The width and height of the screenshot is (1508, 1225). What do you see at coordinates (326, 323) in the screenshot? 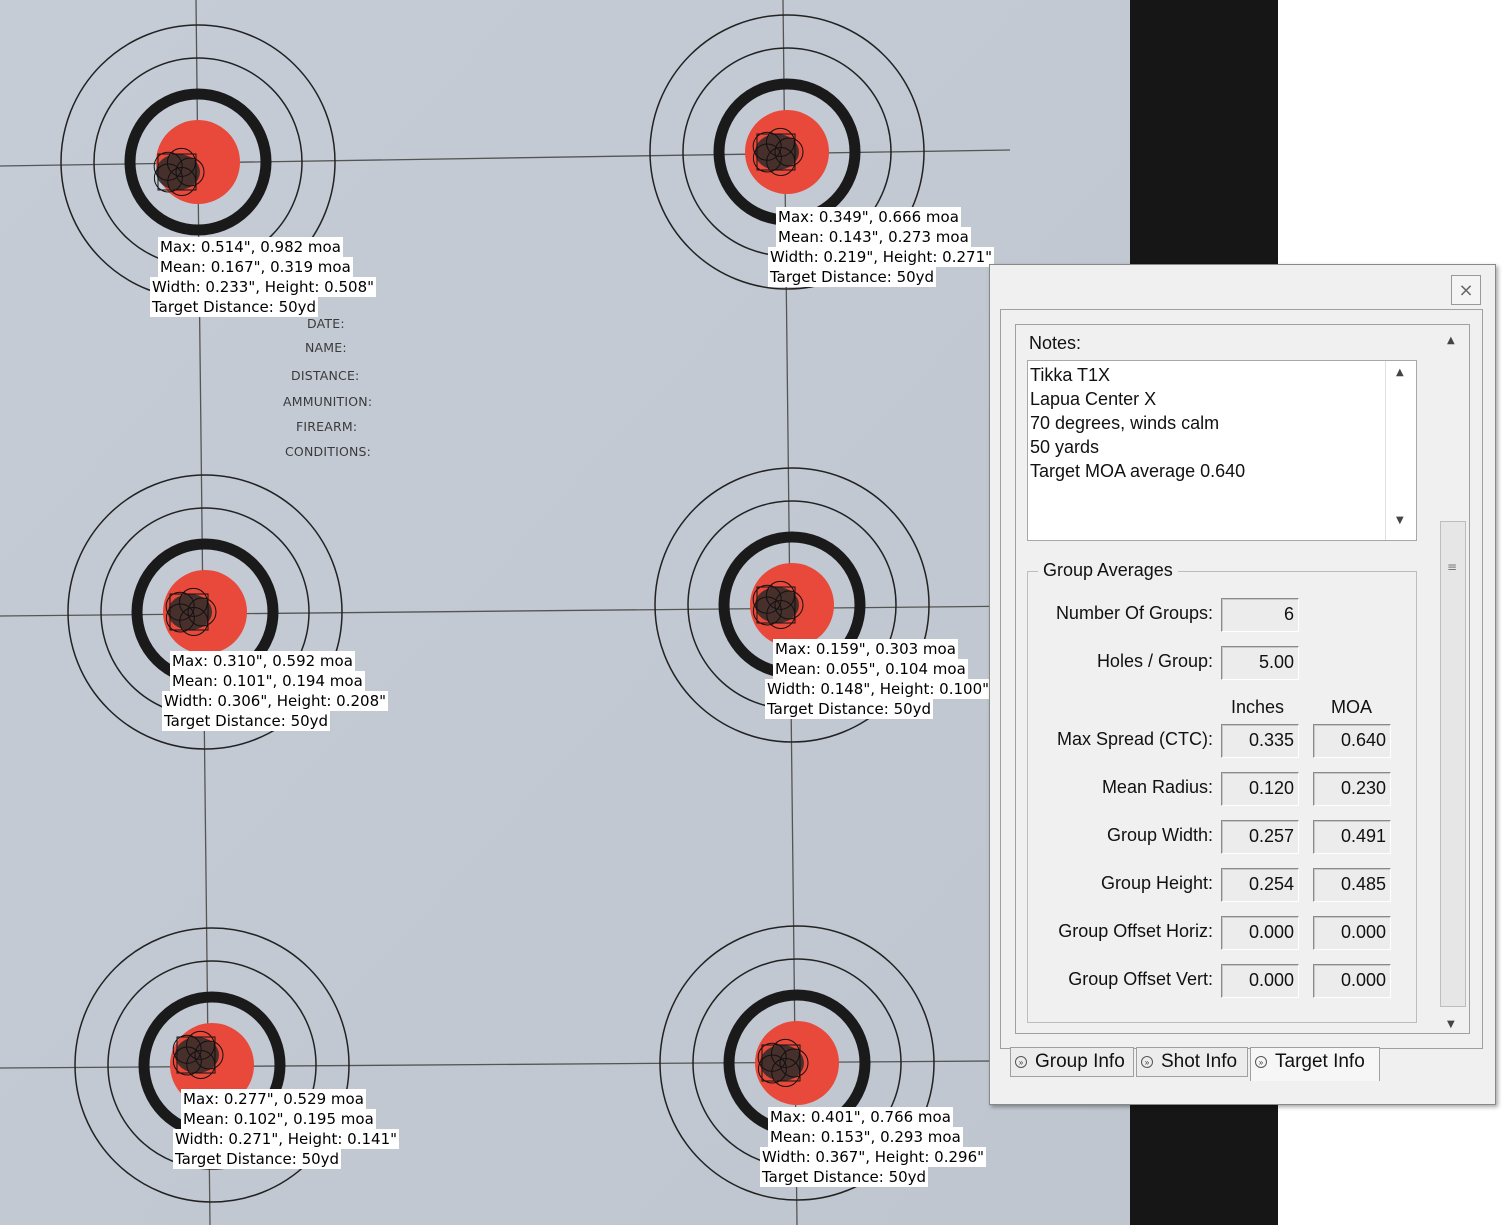
I see `form-date-label: DATE:` at bounding box center [326, 323].